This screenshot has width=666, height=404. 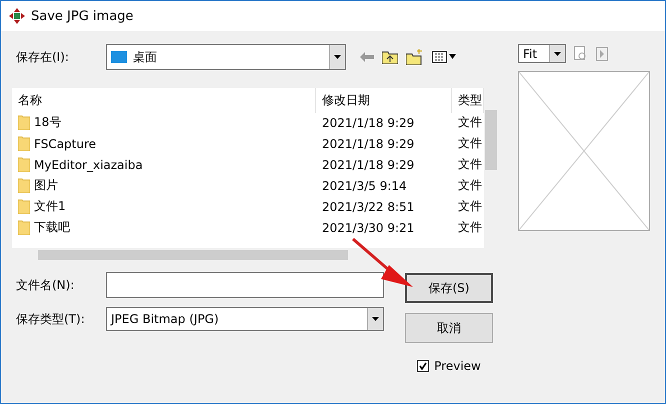 I want to click on preview-label: Preview, so click(x=457, y=366).